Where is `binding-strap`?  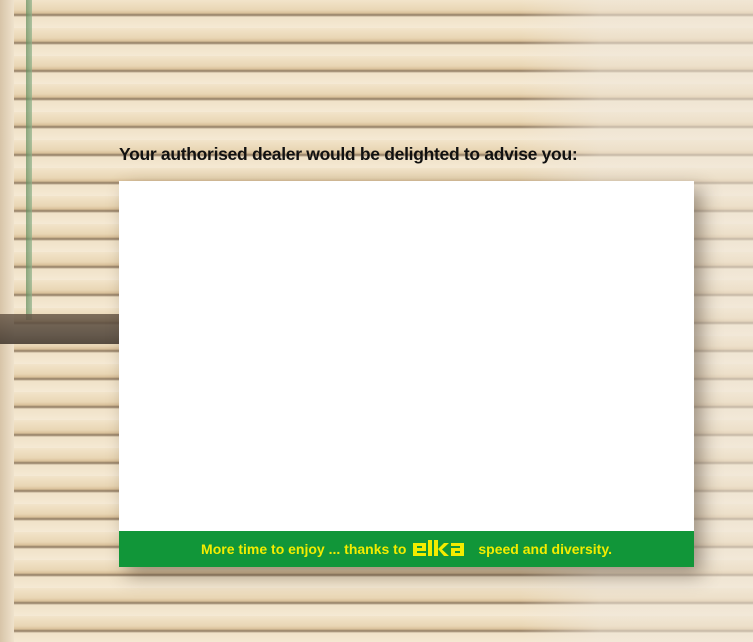 binding-strap is located at coordinates (29, 160).